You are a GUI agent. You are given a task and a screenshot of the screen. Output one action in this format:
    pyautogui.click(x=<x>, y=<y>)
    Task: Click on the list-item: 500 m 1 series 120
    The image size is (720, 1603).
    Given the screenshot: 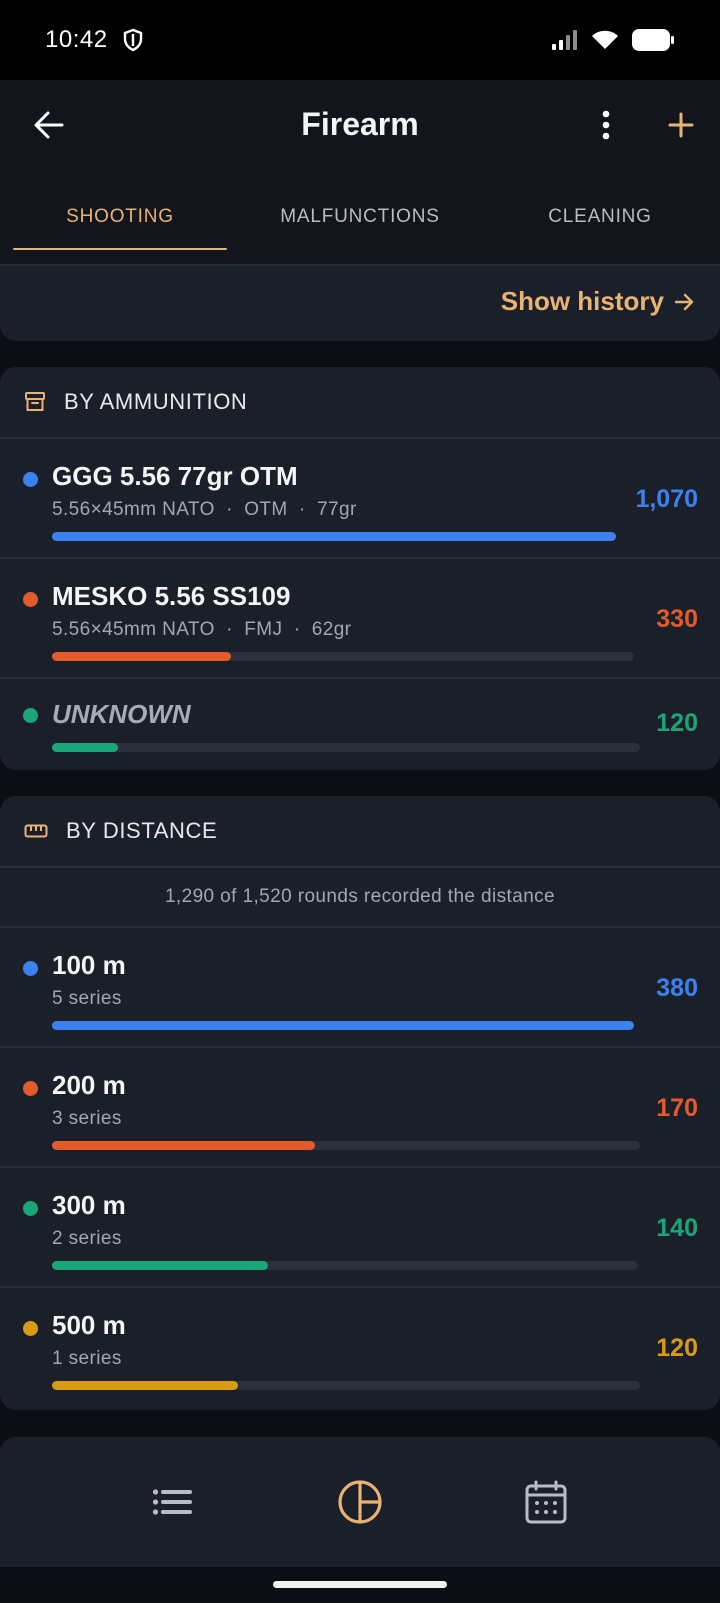 What is the action you would take?
    pyautogui.click(x=360, y=1348)
    